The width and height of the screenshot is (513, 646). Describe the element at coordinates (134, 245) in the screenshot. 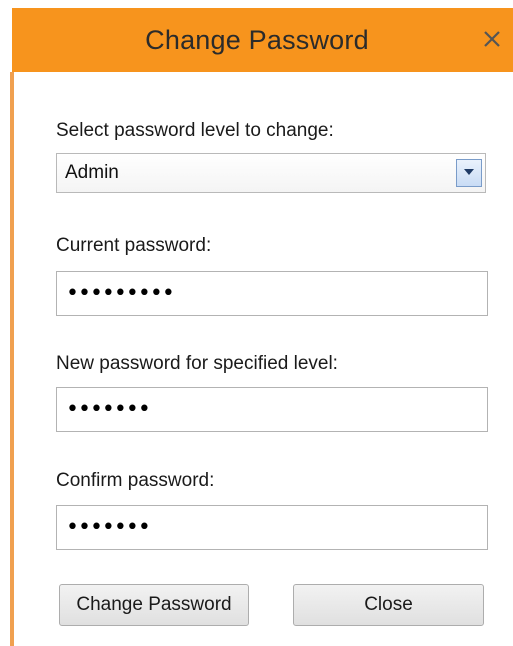

I see `current-password-label: Current password:` at that location.